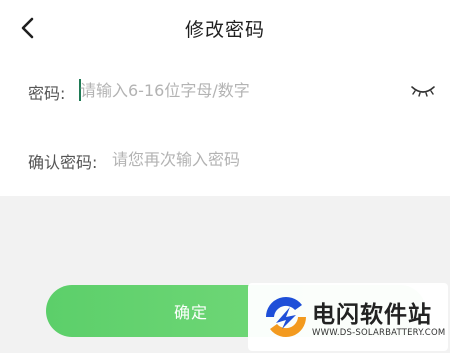 The width and height of the screenshot is (450, 353). I want to click on confirm-password-input, so click(262, 159).